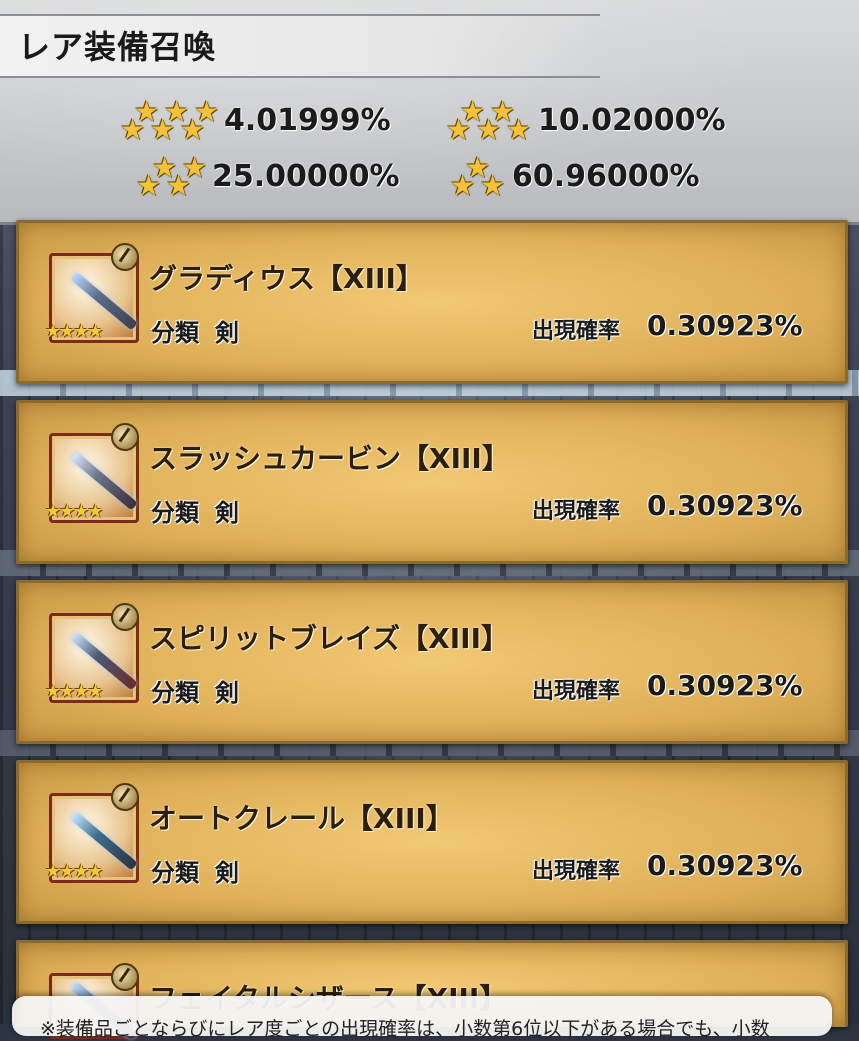 This screenshot has height=1041, width=859. Describe the element at coordinates (478, 176) in the screenshot. I see `rarity-stars-icon: ★ ★ ★` at that location.